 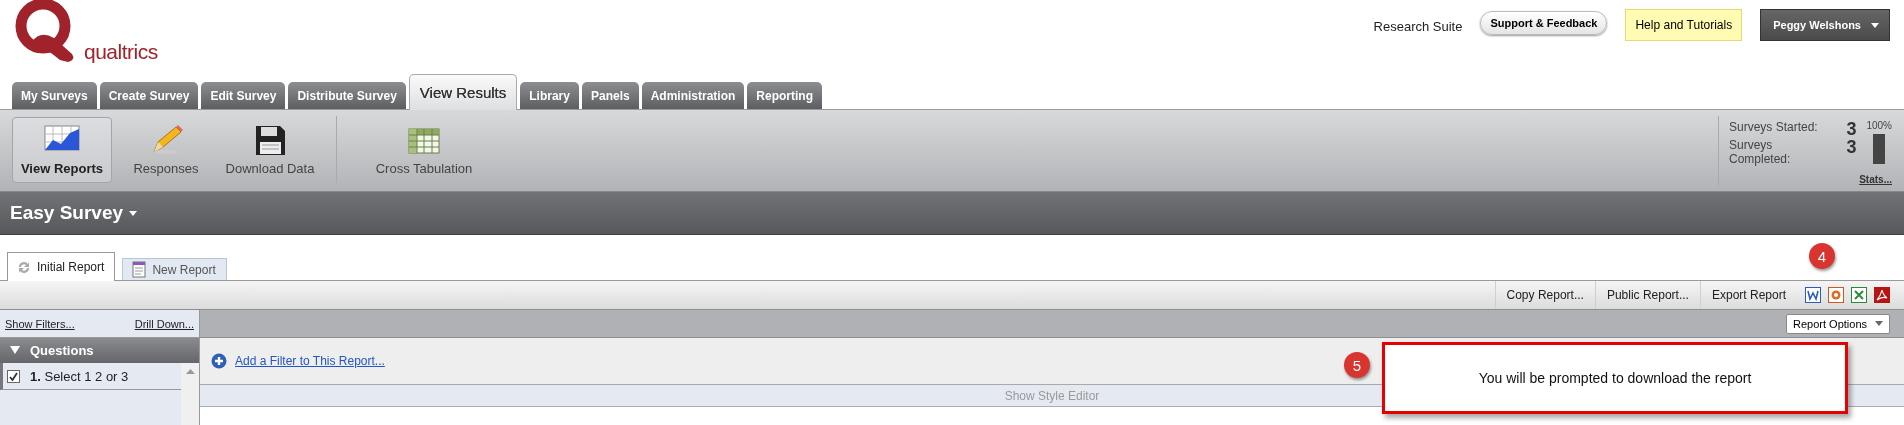 I want to click on document-icon, so click(x=139, y=269).